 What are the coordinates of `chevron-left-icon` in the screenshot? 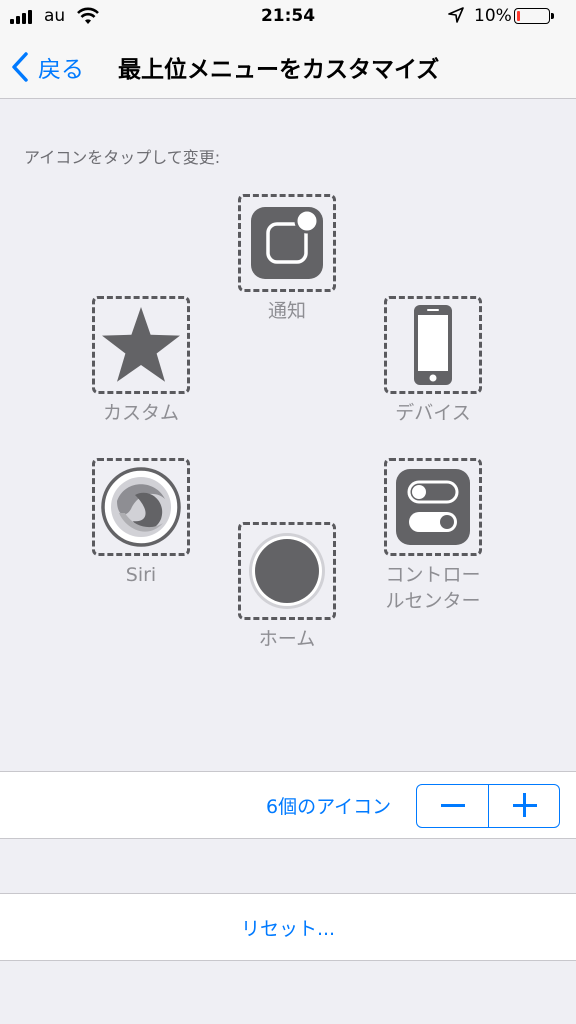 It's located at (20, 67).